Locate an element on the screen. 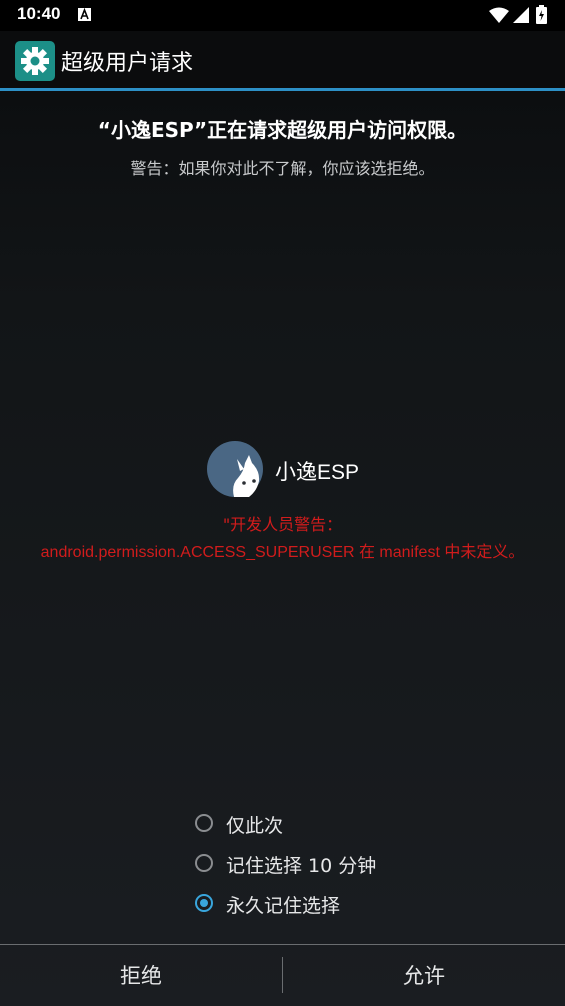 The height and width of the screenshot is (1006, 565). option-remember-forever: 永久记住选择 is located at coordinates (323, 906).